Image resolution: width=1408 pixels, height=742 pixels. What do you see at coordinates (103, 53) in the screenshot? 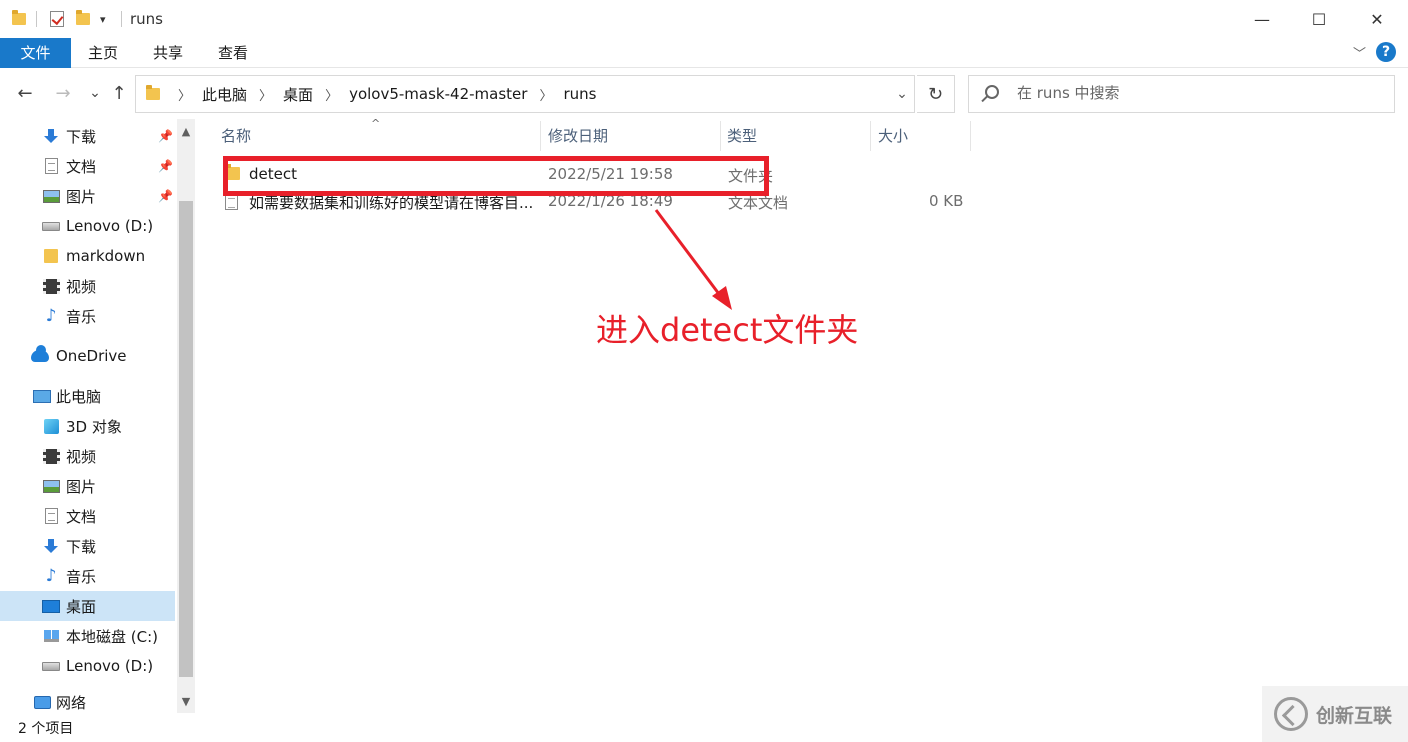
I see `tab-home: 主页` at bounding box center [103, 53].